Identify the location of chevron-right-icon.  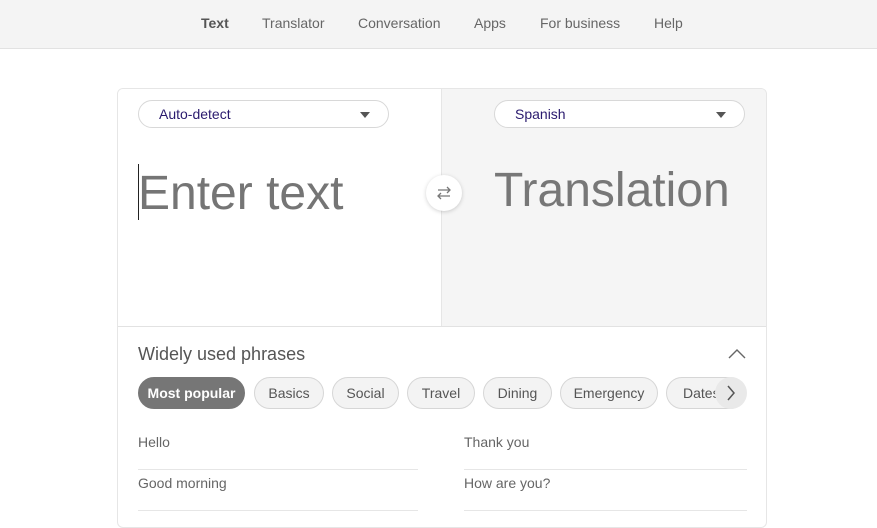
(731, 393).